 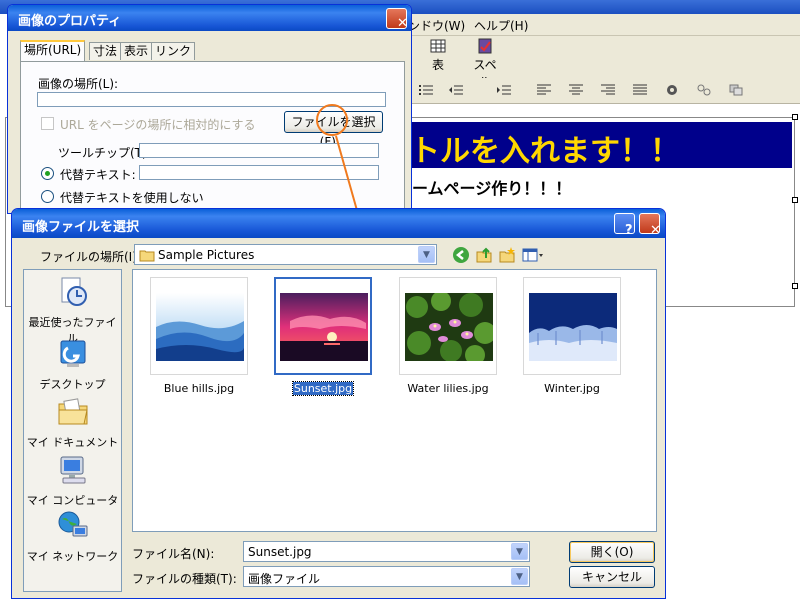 What do you see at coordinates (672, 90) in the screenshot?
I see `link-icon` at bounding box center [672, 90].